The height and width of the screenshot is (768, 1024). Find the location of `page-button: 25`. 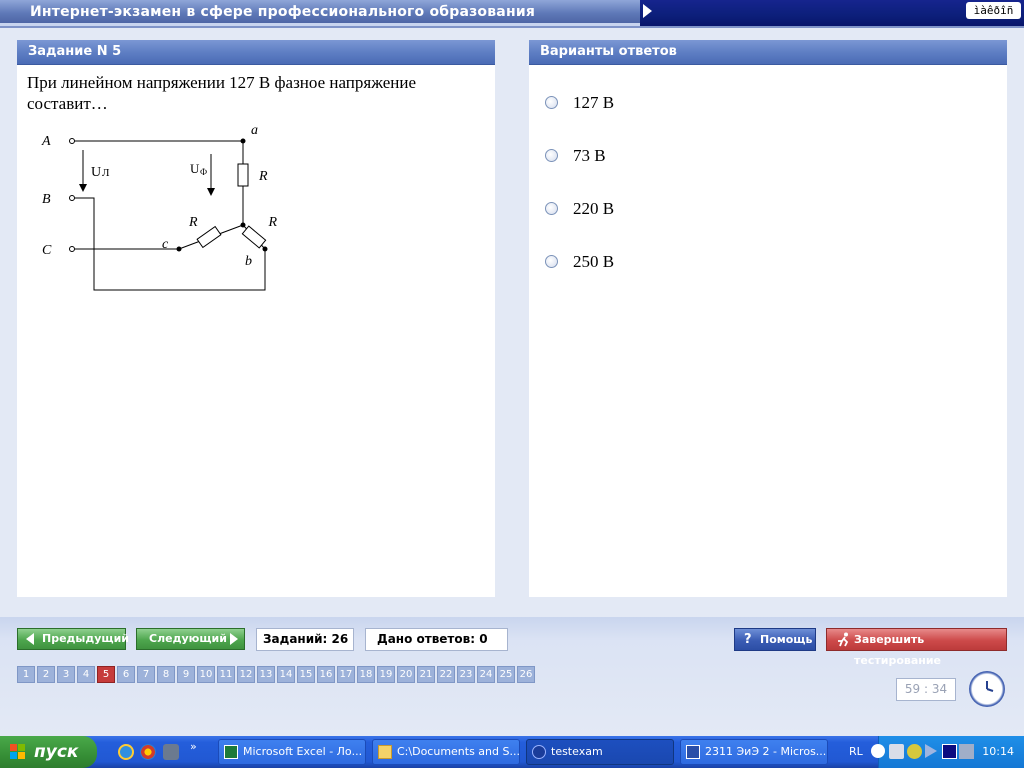

page-button: 25 is located at coordinates (506, 674).